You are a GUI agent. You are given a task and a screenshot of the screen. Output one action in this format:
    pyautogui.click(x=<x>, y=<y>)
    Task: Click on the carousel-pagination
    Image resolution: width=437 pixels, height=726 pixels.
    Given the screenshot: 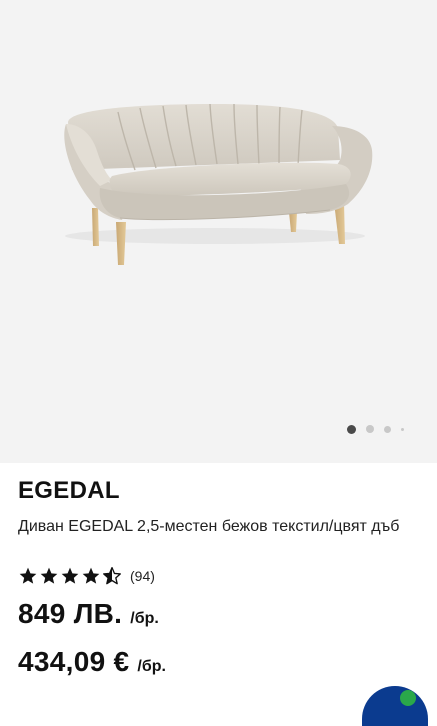 What is the action you would take?
    pyautogui.click(x=218, y=429)
    